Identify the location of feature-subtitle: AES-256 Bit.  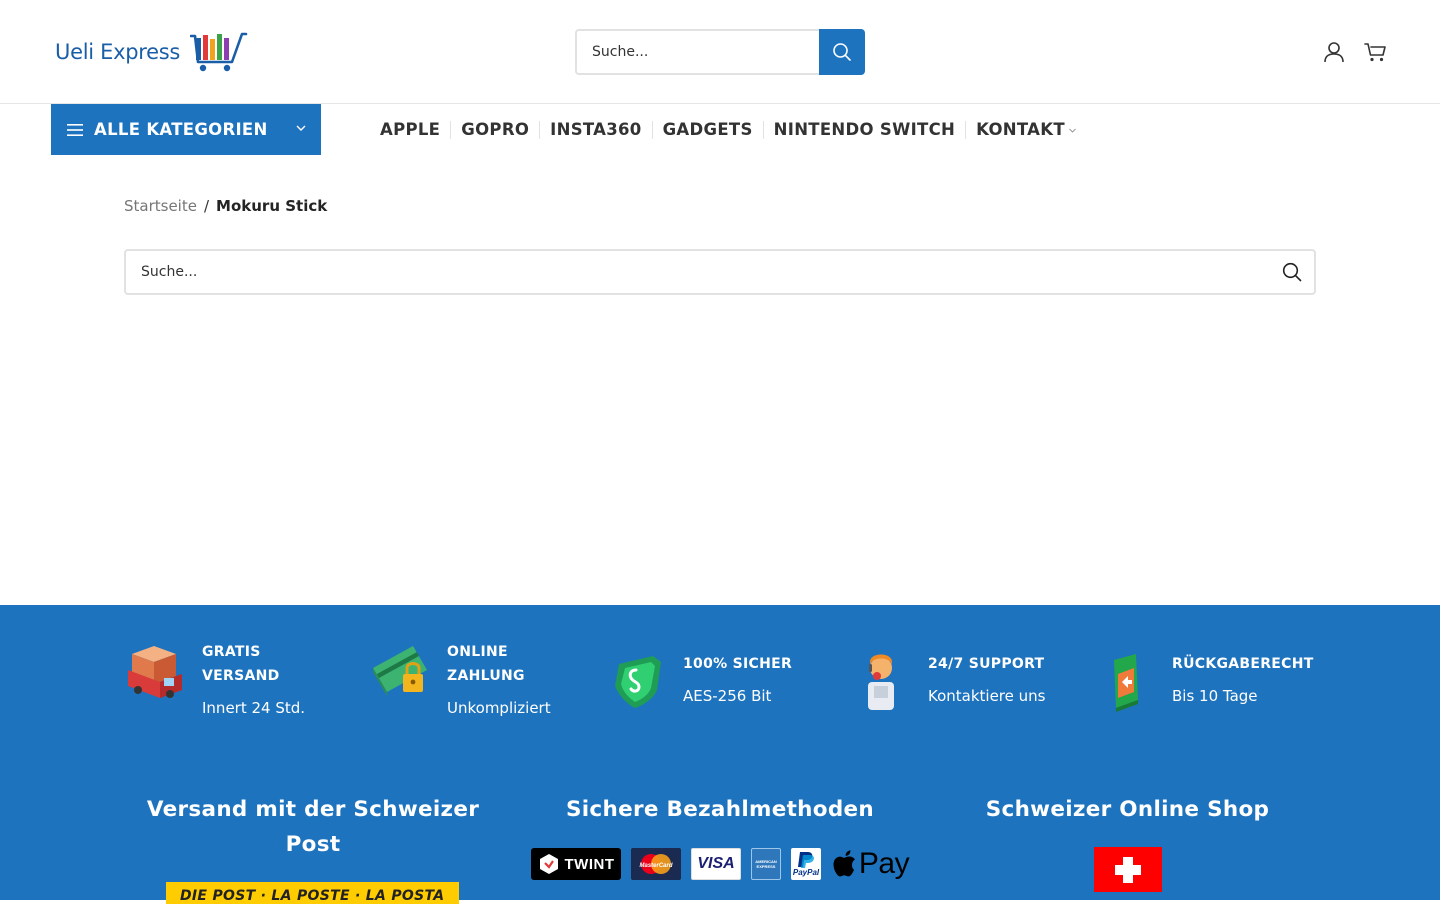
(727, 696).